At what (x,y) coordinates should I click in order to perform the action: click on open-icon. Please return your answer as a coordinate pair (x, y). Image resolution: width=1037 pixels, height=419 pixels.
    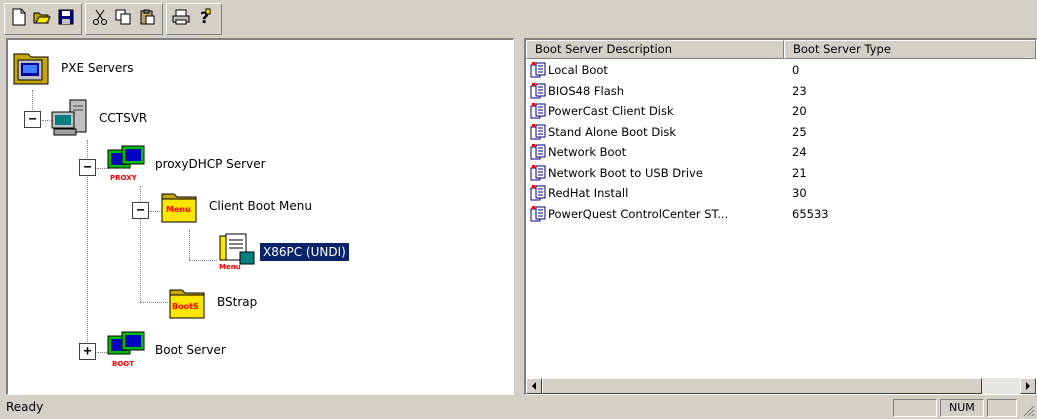
    Looking at the image, I should click on (42, 18).